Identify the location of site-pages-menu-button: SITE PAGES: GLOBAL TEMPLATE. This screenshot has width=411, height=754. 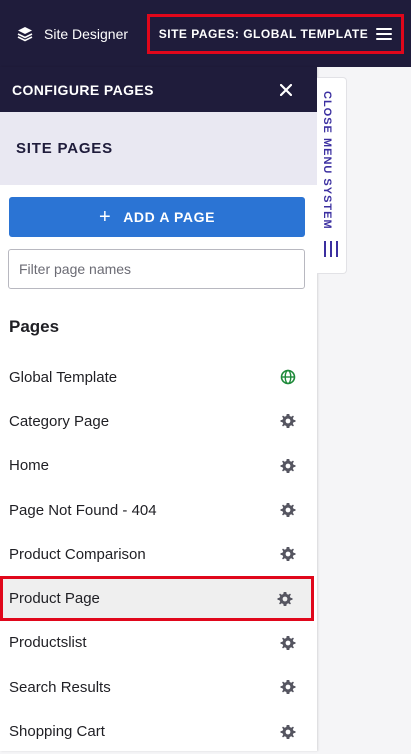
(275, 34).